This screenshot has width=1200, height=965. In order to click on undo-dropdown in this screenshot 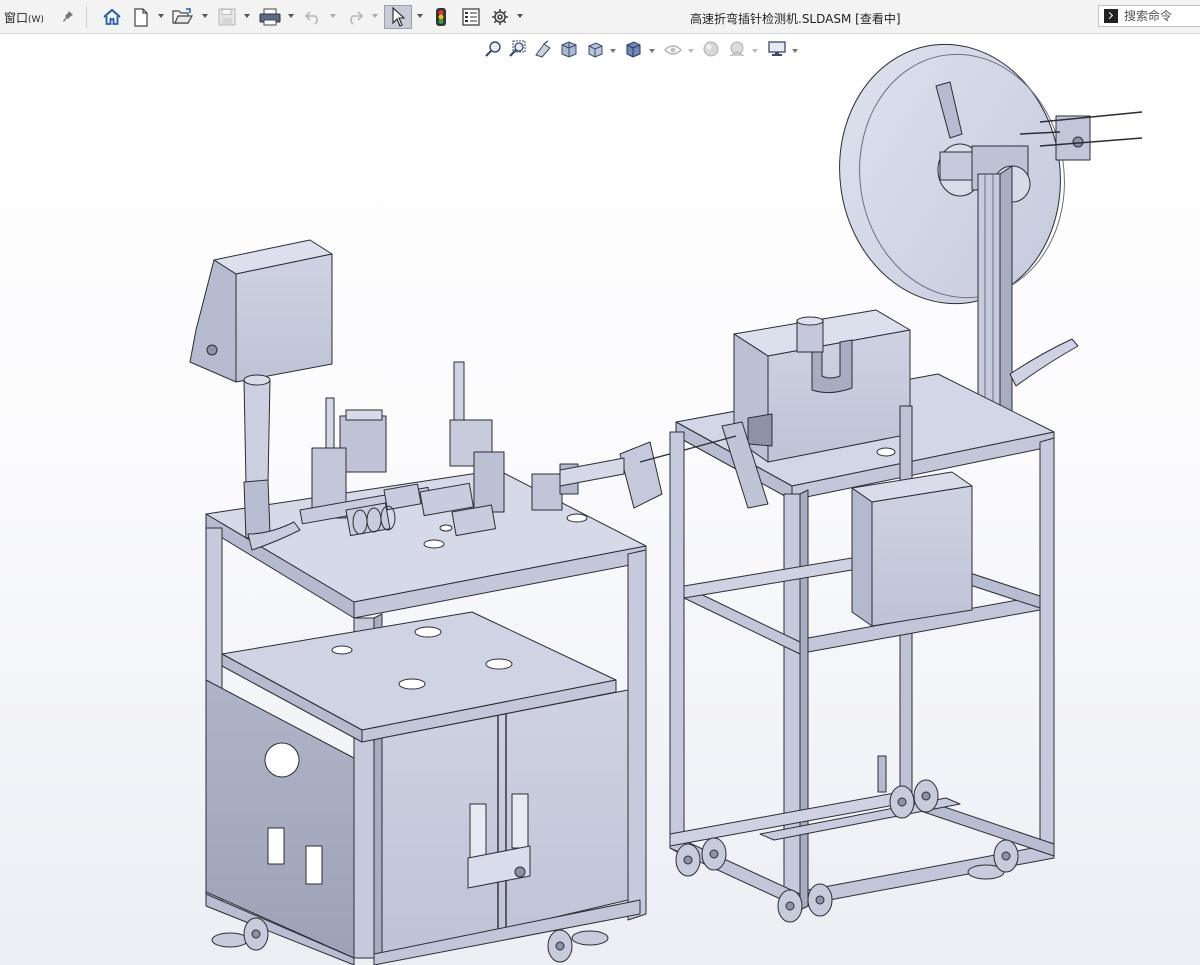, I will do `click(333, 16)`.